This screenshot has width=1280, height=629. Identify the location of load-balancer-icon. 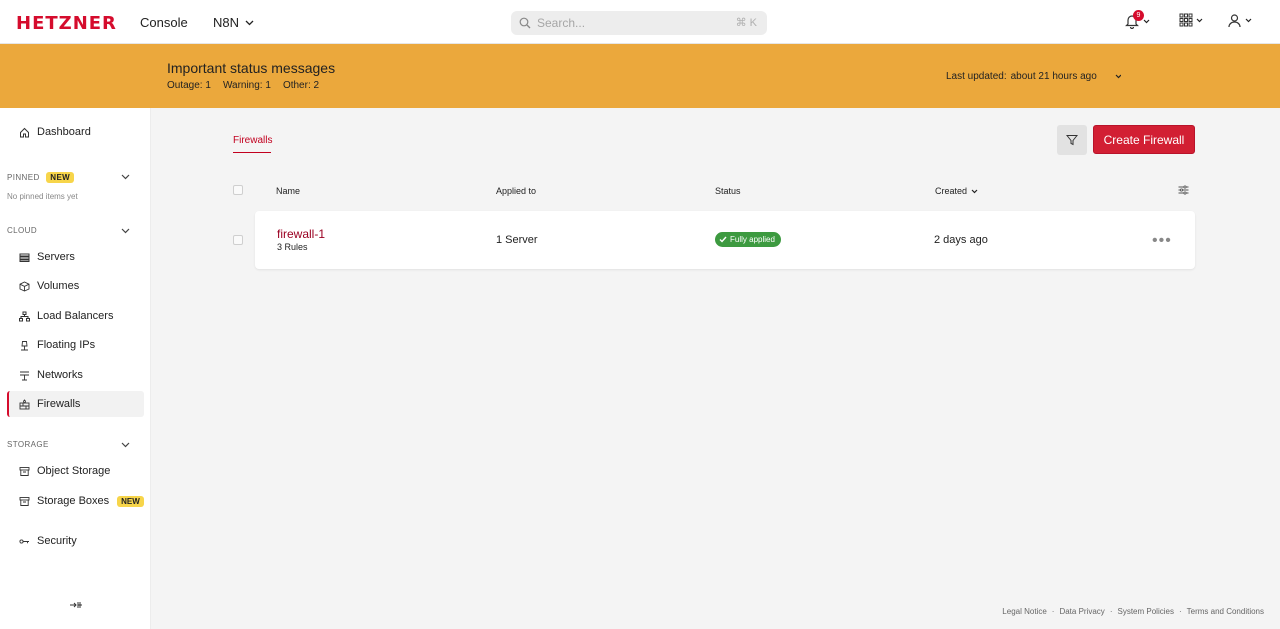
(24, 316).